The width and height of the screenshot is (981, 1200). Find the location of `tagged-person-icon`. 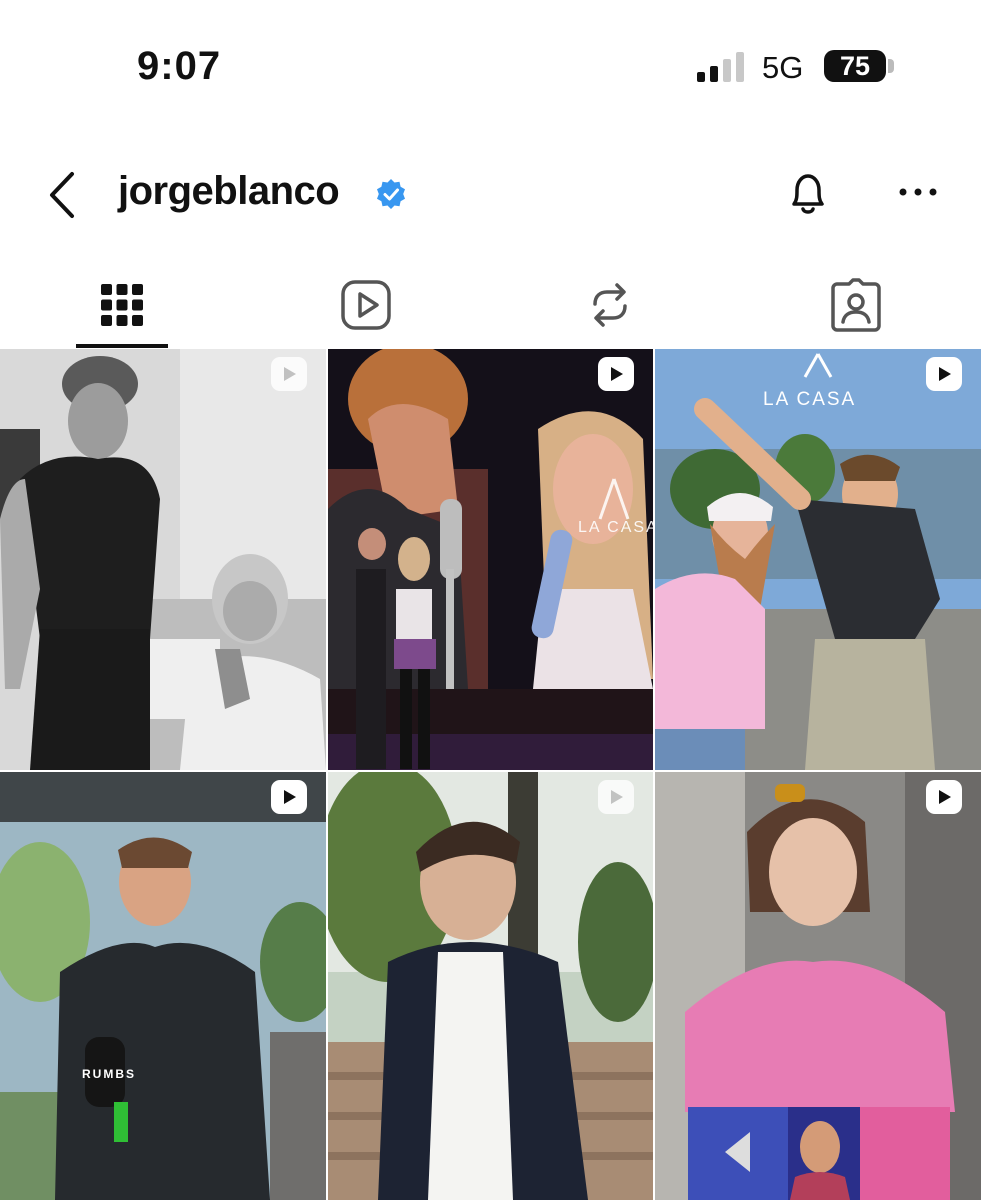

tagged-person-icon is located at coordinates (856, 305).